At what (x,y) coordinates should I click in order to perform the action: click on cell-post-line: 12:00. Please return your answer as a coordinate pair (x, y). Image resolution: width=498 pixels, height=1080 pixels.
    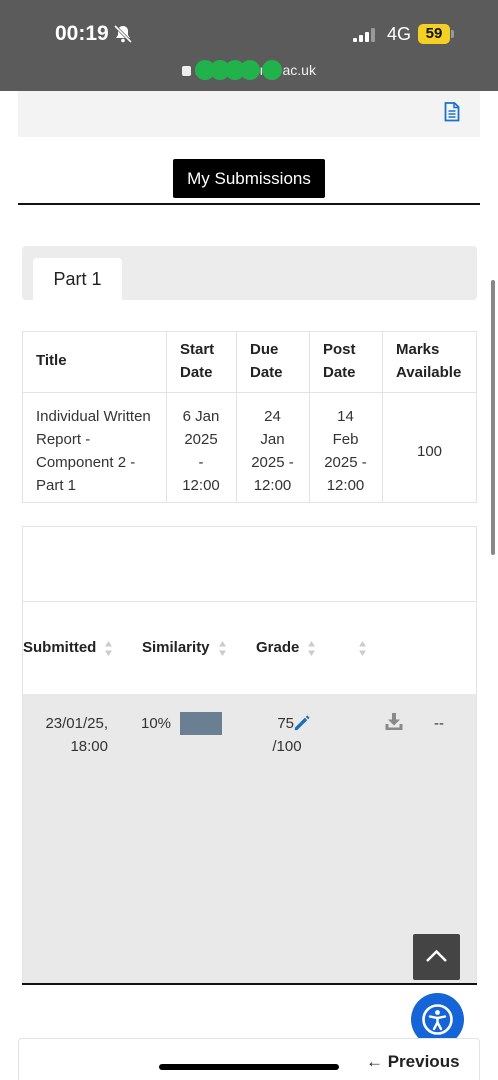
    Looking at the image, I should click on (345, 485).